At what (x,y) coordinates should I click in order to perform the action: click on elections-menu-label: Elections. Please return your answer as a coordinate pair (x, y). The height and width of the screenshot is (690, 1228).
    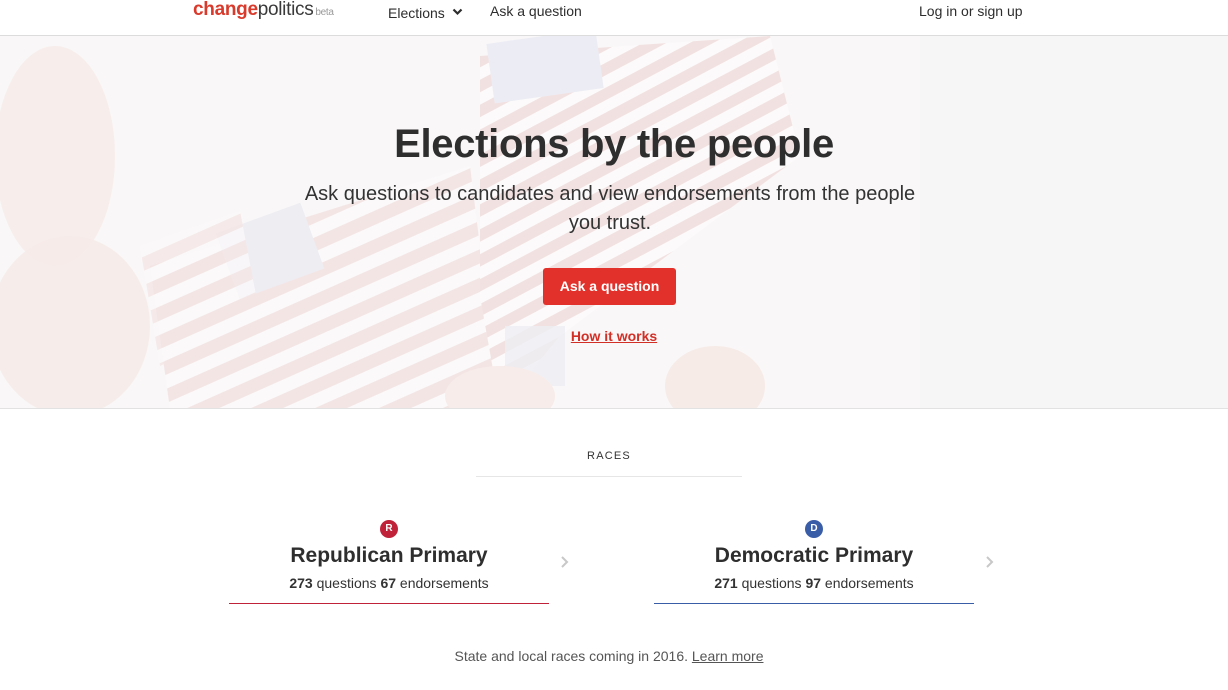
    Looking at the image, I should click on (416, 13).